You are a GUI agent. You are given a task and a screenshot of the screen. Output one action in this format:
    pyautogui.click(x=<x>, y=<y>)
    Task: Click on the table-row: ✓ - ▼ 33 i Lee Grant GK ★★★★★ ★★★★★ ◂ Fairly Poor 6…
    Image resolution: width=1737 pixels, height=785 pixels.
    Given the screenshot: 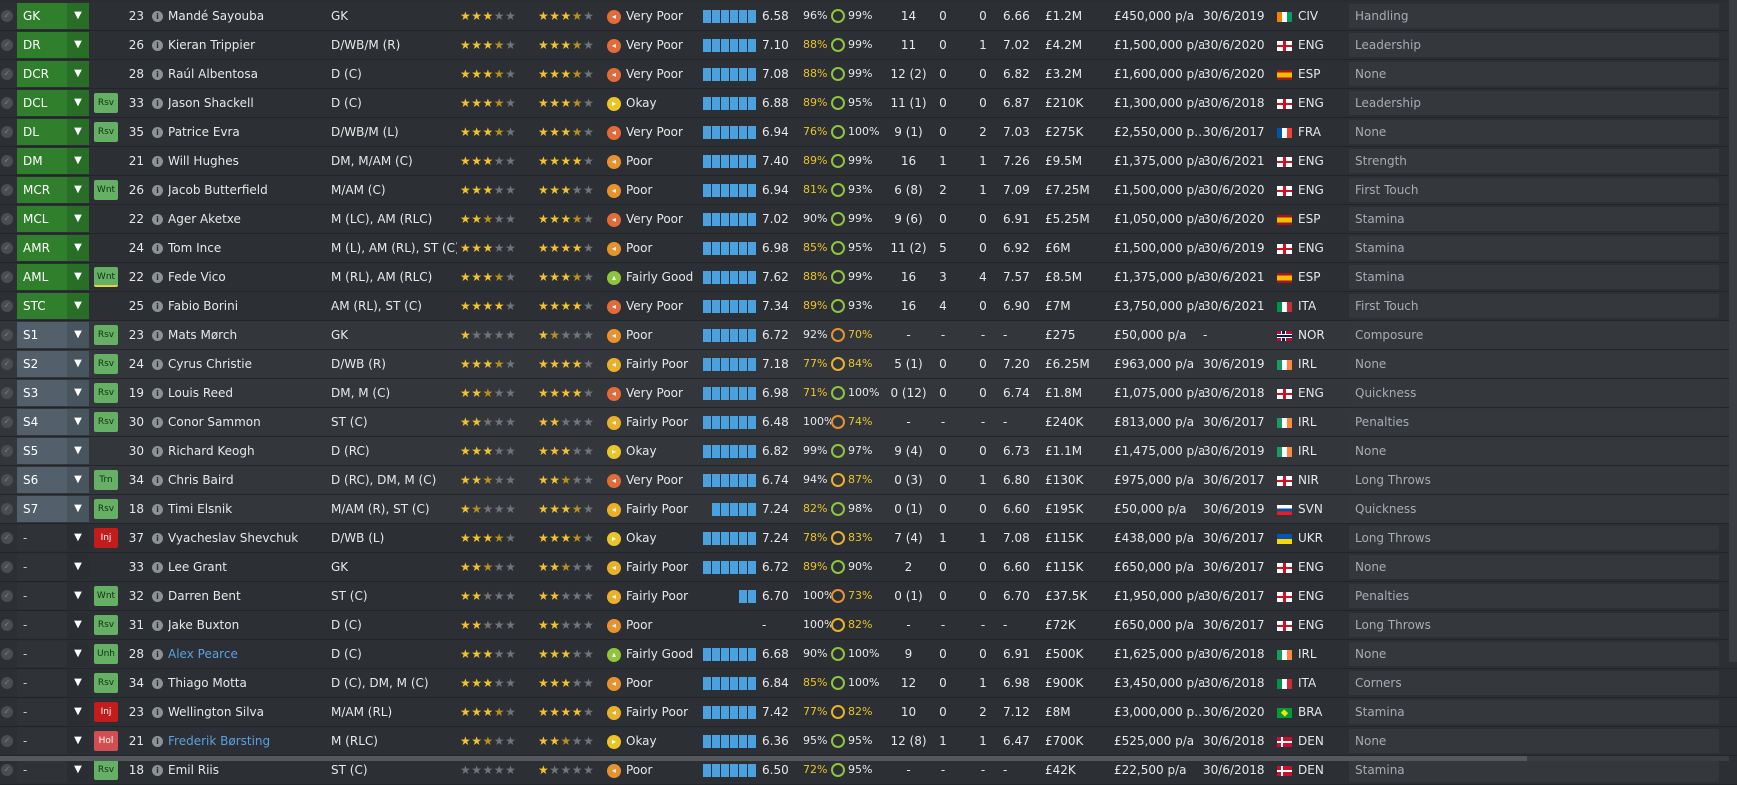 What is the action you would take?
    pyautogui.click(x=868, y=567)
    